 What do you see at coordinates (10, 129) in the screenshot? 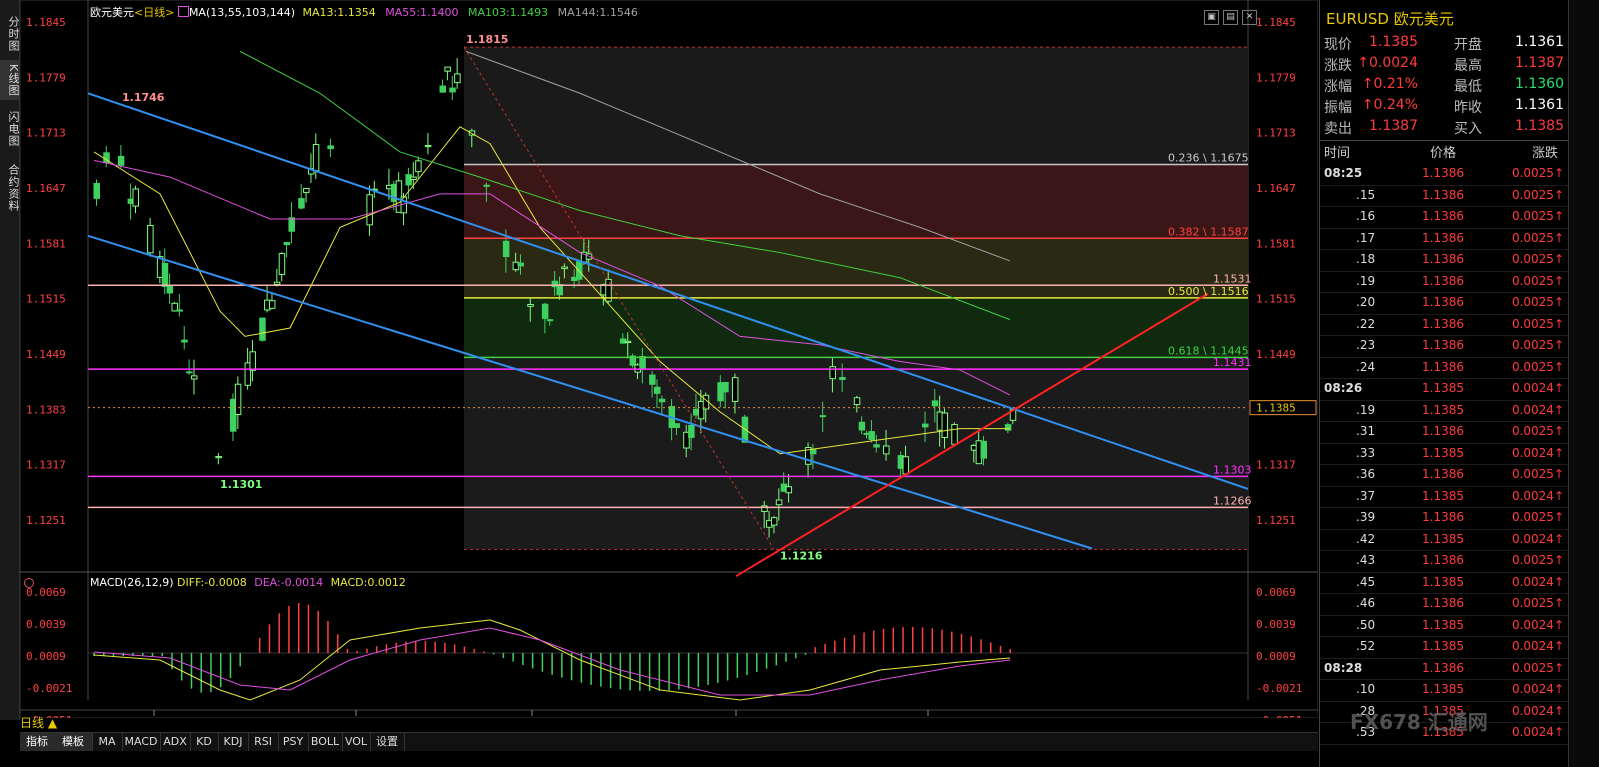
I see `tab-flash-chart: 闪电图` at bounding box center [10, 129].